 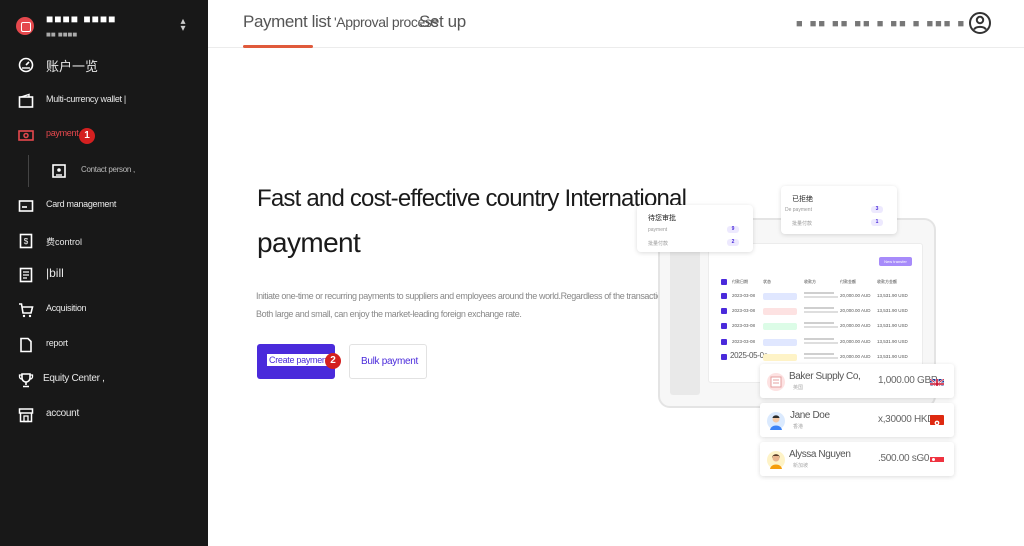 I want to click on create-payment-label: Create payment, so click(x=299, y=360).